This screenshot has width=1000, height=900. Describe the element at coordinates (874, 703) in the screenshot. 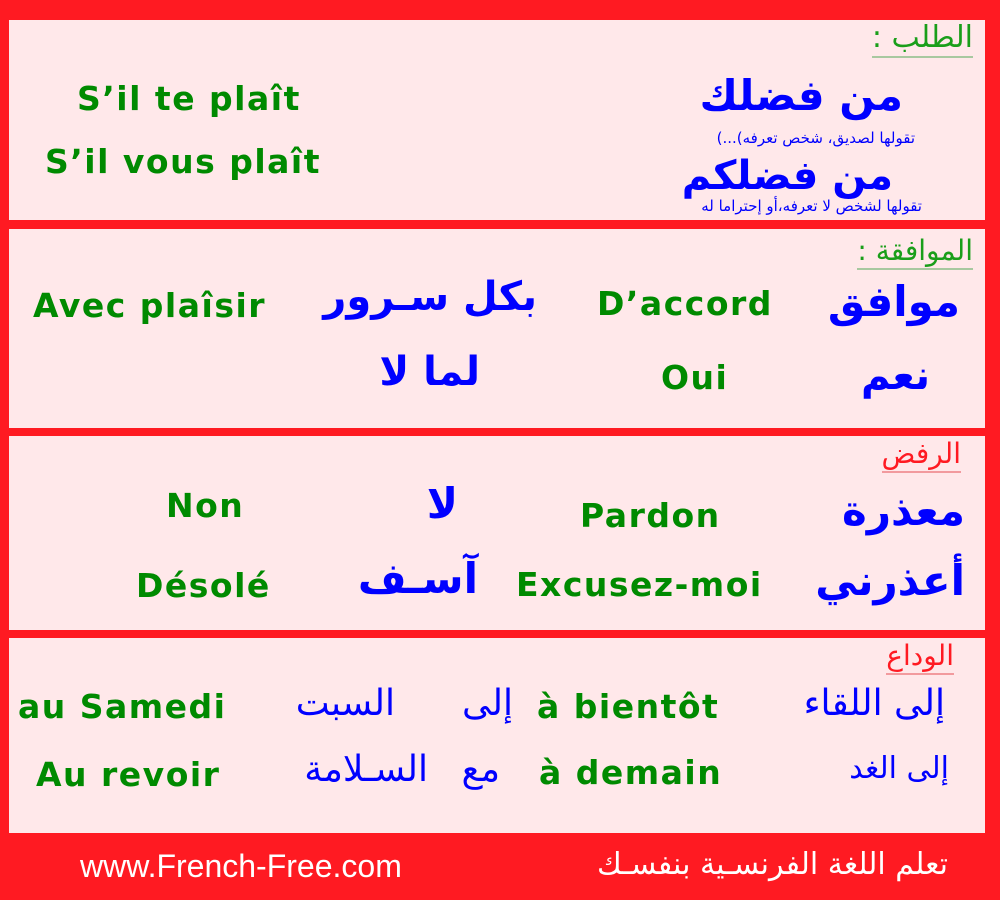

I see `arabic-phrase: إلى اللقاء` at that location.